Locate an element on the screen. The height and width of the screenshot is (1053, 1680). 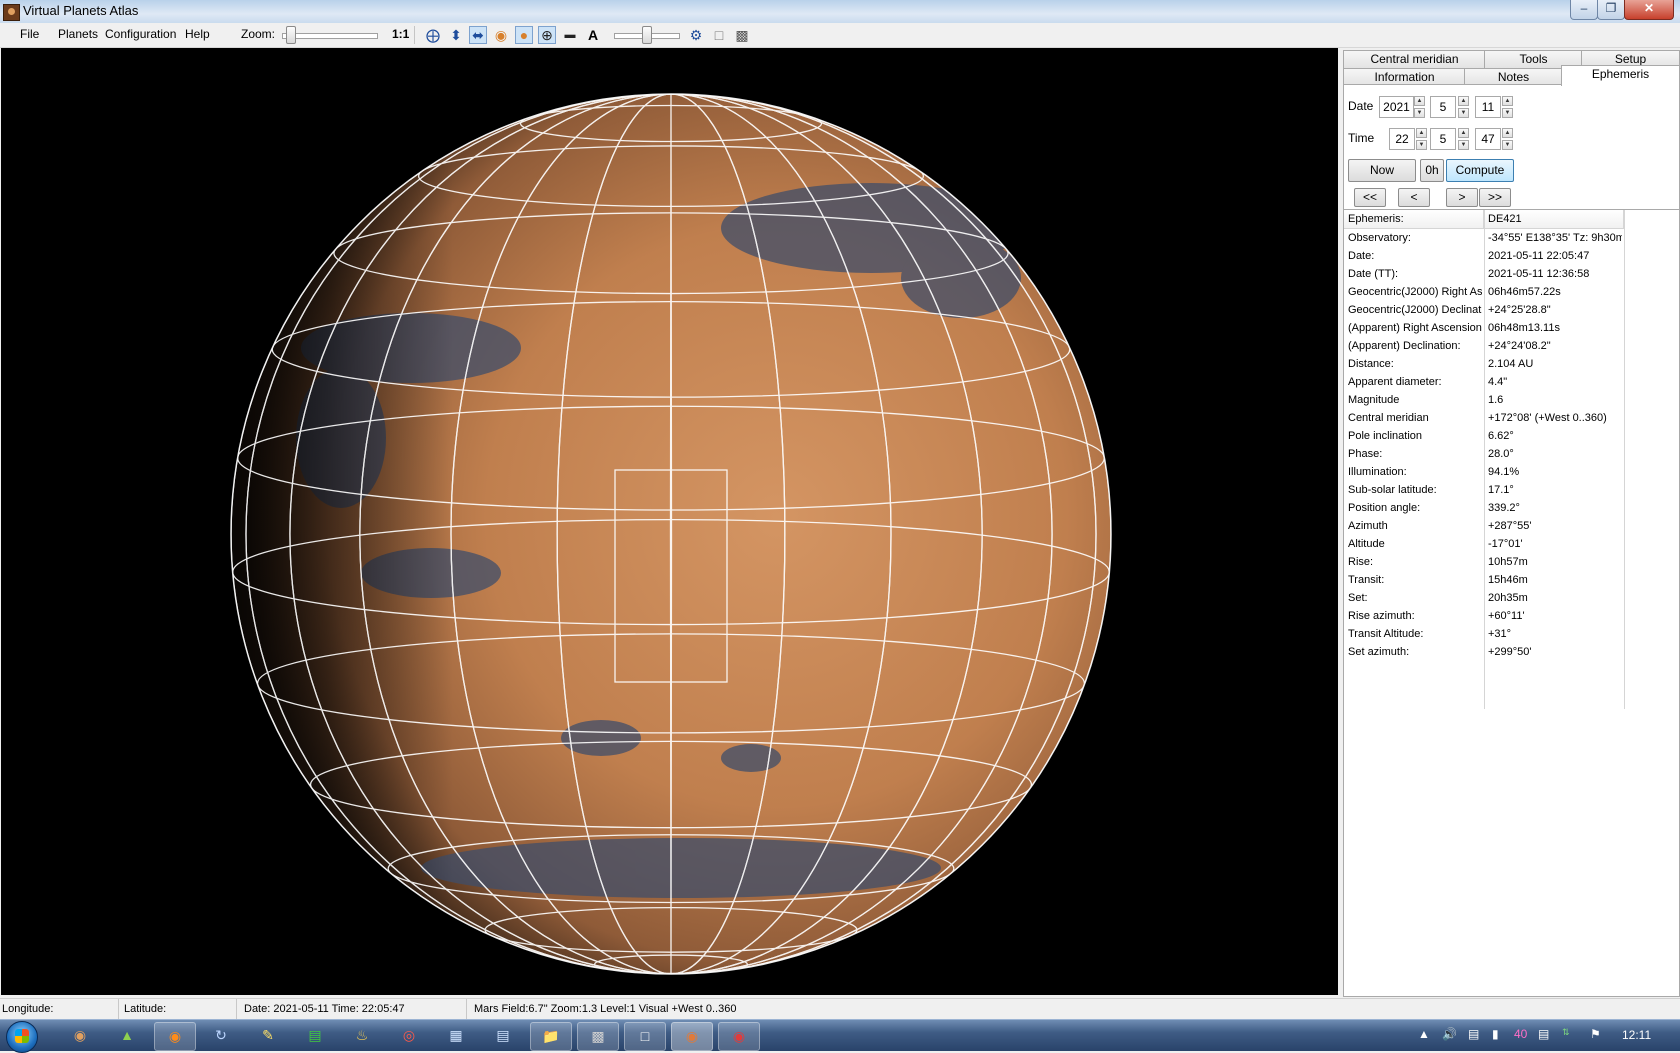
battery-icon: ▮ is located at coordinates (1495, 1034).